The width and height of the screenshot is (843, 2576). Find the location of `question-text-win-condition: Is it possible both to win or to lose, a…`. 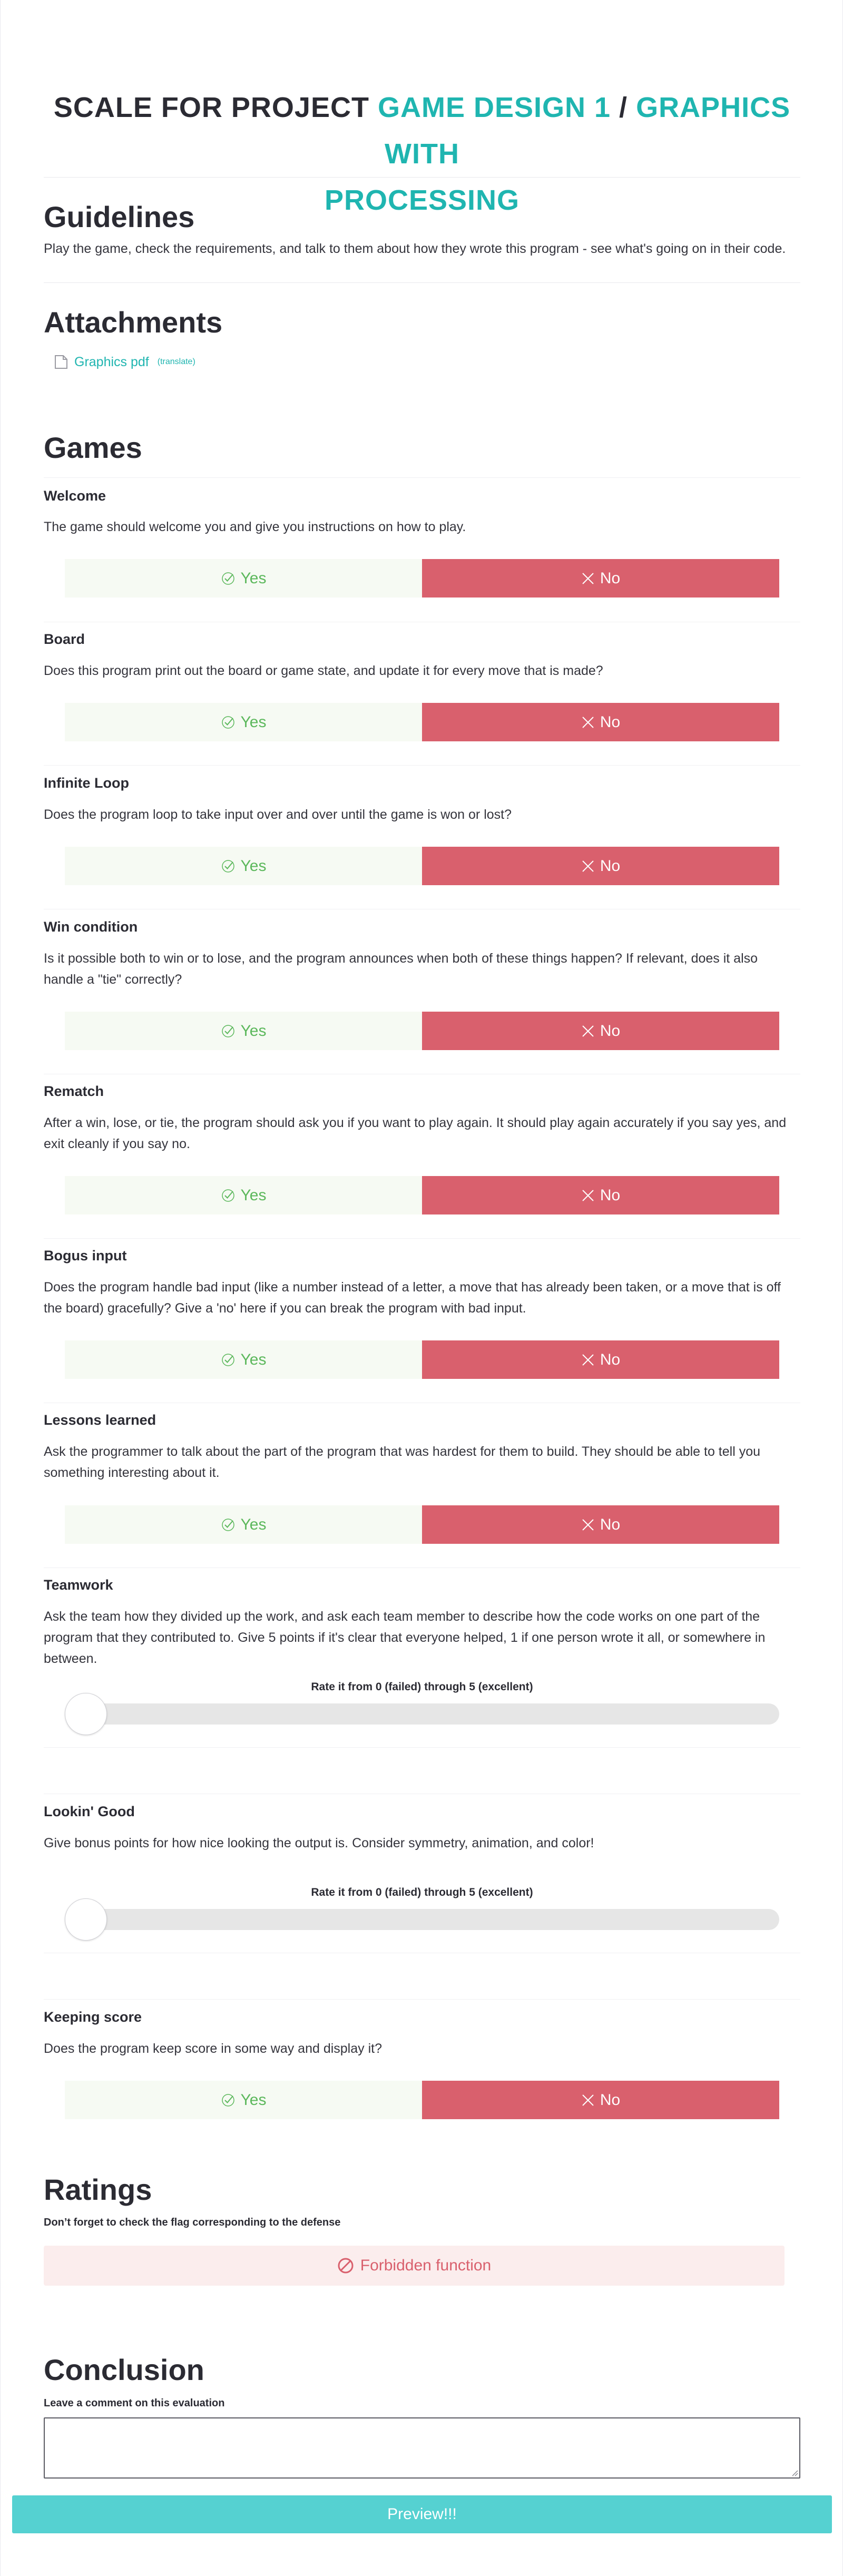

question-text-win-condition: Is it possible both to win or to lose, a… is located at coordinates (401, 969).